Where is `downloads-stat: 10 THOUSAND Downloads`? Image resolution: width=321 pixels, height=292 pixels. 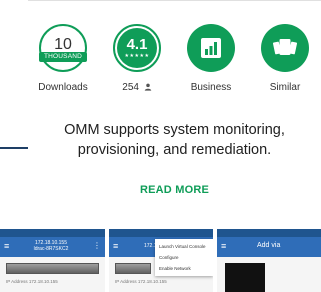 downloads-stat: 10 THOUSAND Downloads is located at coordinates (63, 58).